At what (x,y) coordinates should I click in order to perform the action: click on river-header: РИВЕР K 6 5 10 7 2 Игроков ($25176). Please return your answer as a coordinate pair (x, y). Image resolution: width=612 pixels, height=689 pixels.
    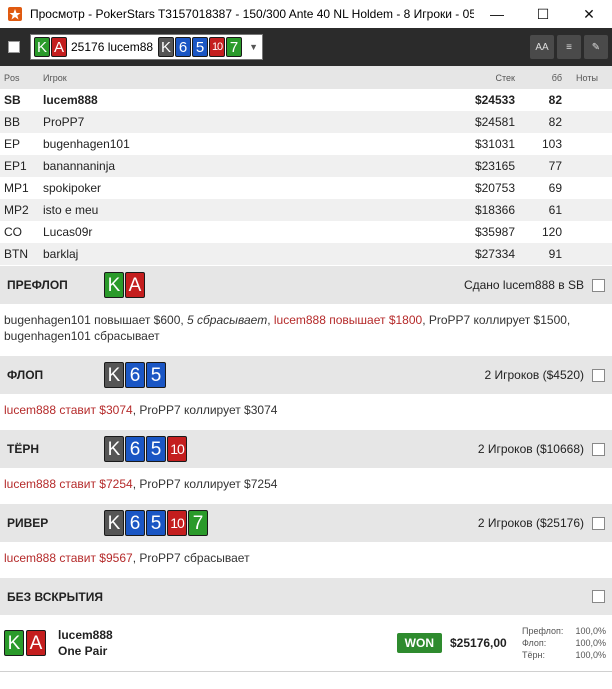
    Looking at the image, I should click on (306, 523).